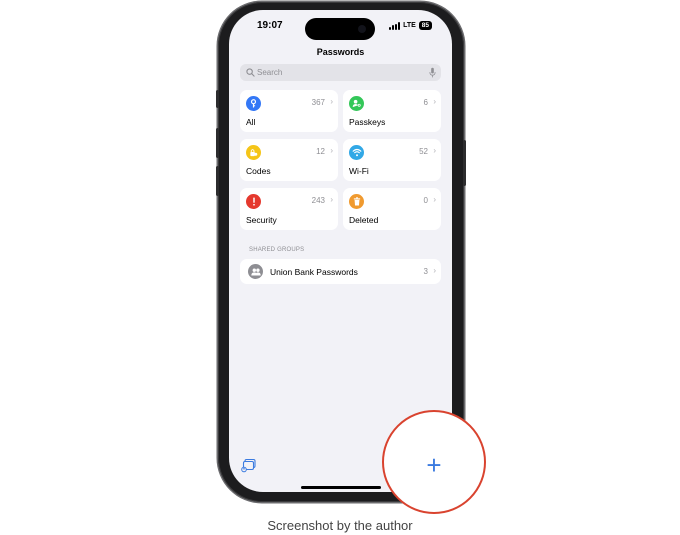 Image resolution: width=680 pixels, height=535 pixels. I want to click on microphone-icon, so click(432, 72).